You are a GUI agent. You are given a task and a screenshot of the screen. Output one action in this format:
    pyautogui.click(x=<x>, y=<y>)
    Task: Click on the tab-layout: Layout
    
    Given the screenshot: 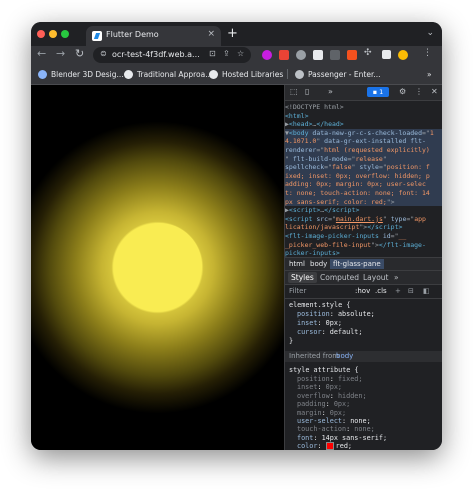 What is the action you would take?
    pyautogui.click(x=376, y=277)
    